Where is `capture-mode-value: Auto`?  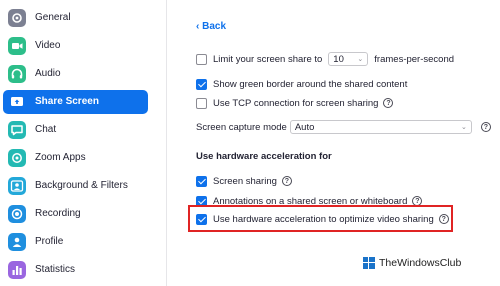
capture-mode-value: Auto is located at coordinates (304, 127).